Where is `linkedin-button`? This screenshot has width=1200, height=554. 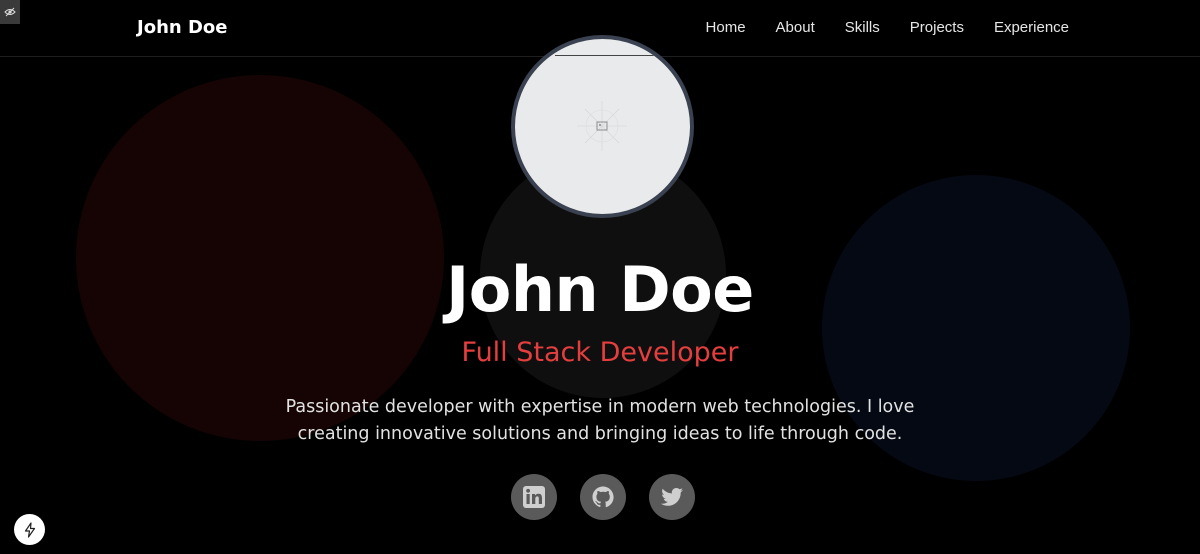 linkedin-button is located at coordinates (534, 497).